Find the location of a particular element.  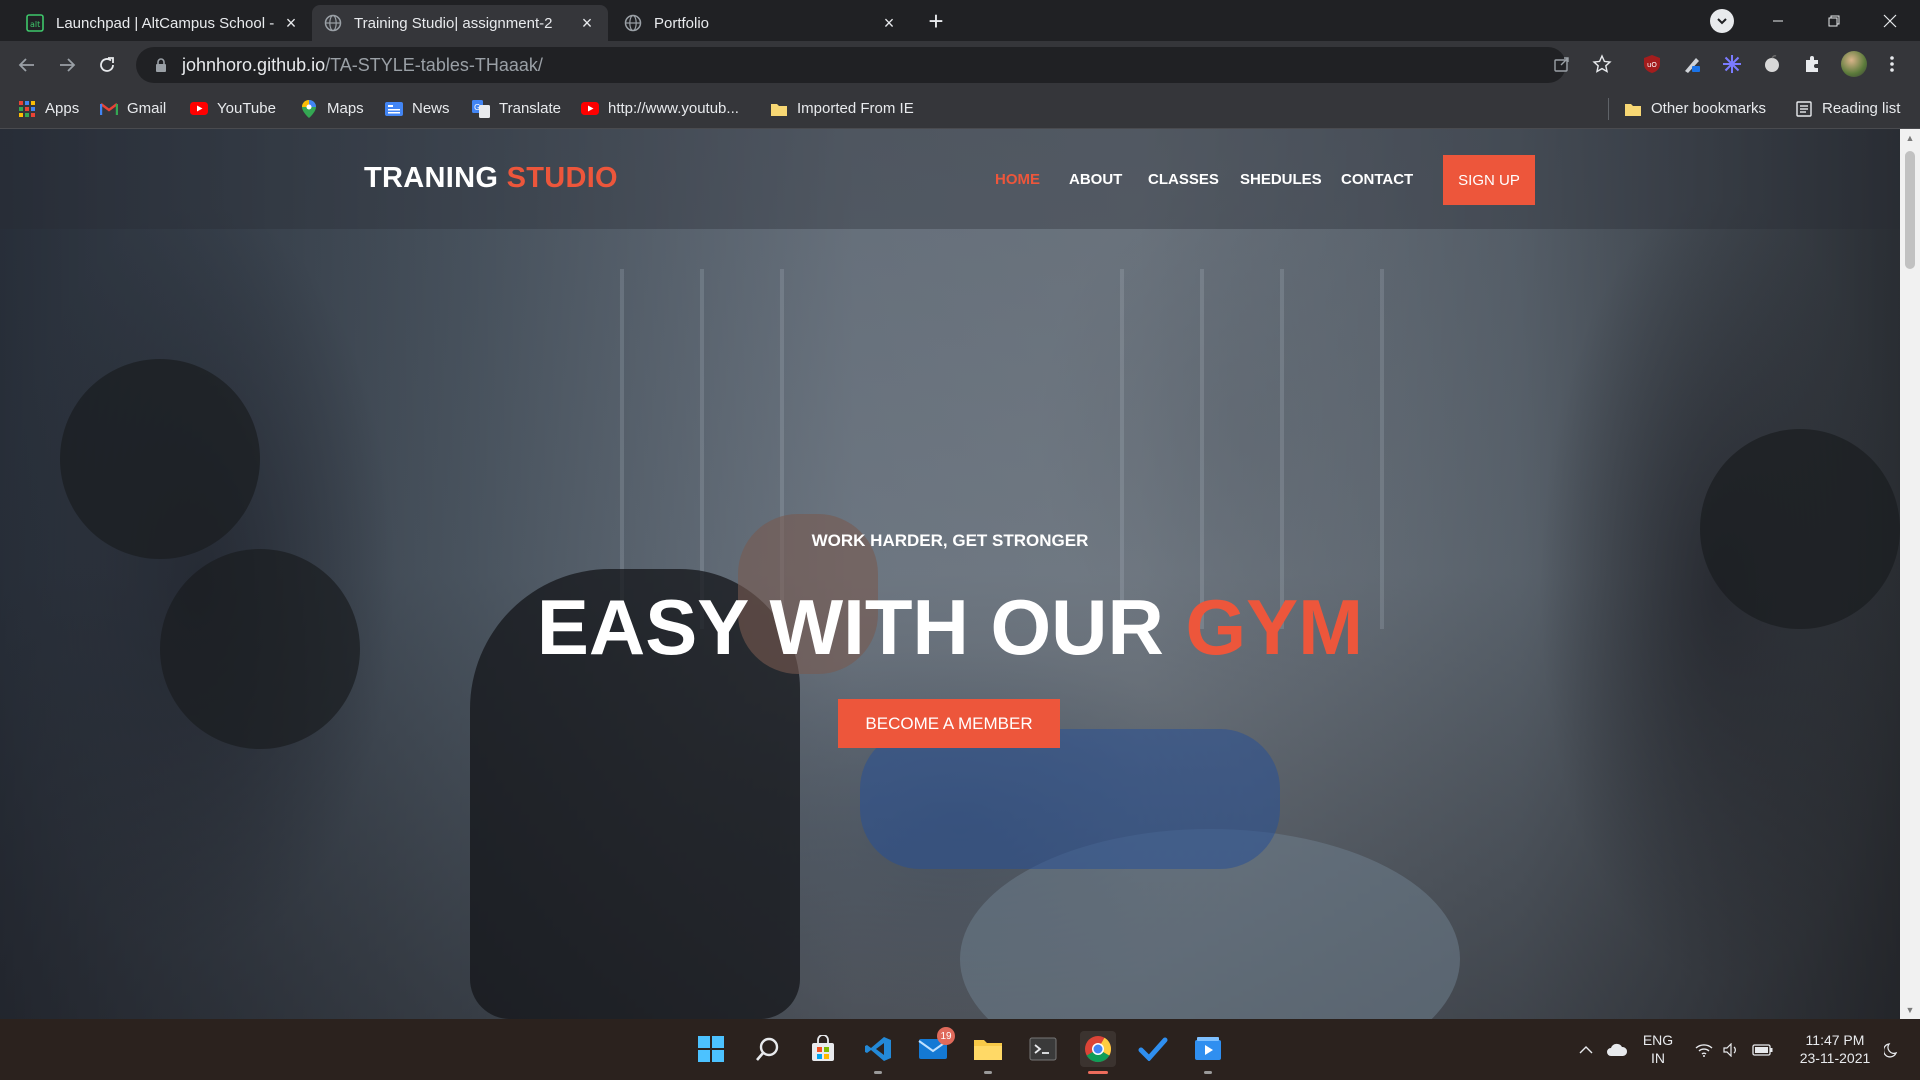

folder-icon is located at coordinates (779, 109).